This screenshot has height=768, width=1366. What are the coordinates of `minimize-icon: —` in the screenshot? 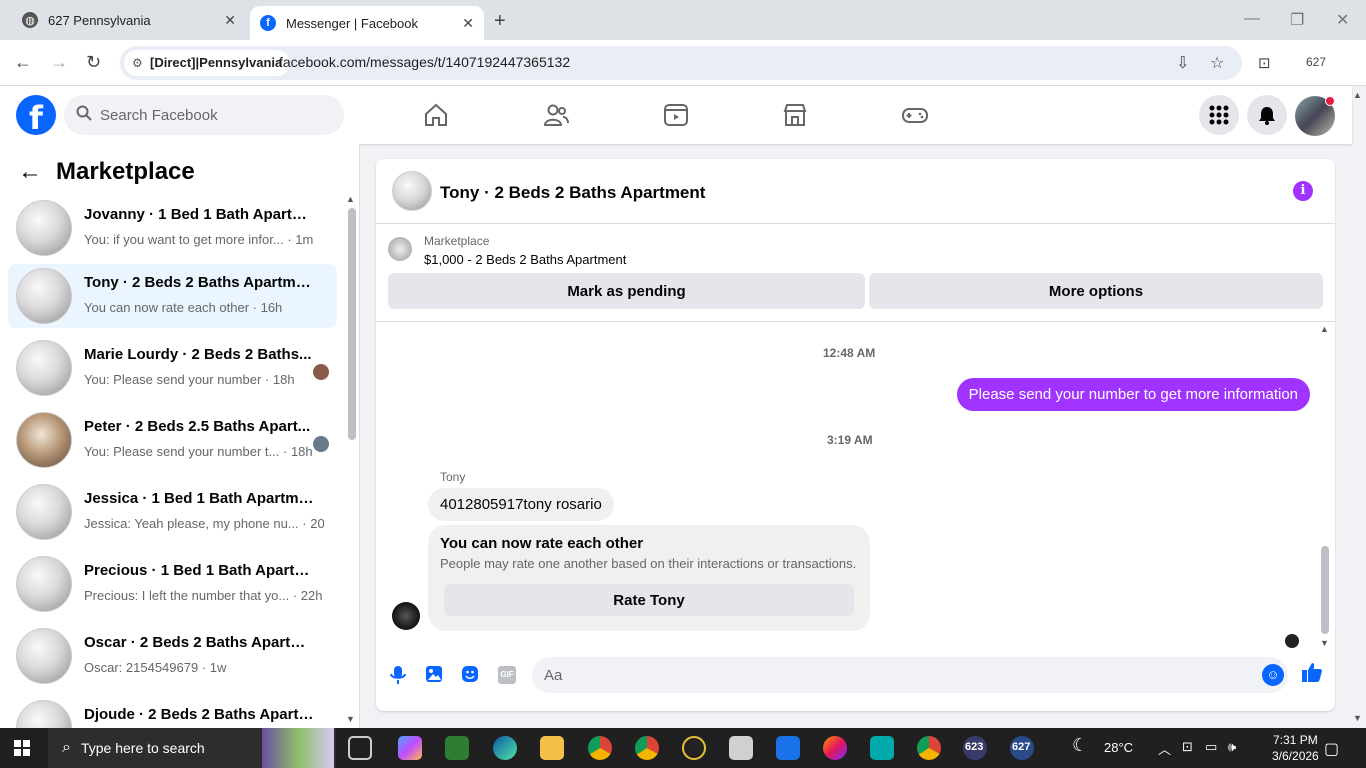 It's located at (1252, 19).